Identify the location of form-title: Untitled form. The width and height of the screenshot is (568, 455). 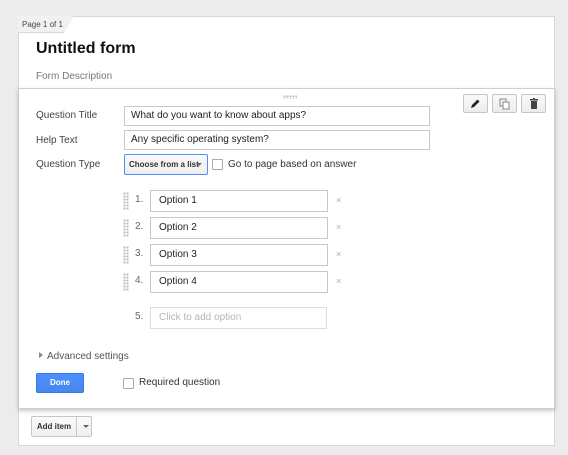
(86, 49).